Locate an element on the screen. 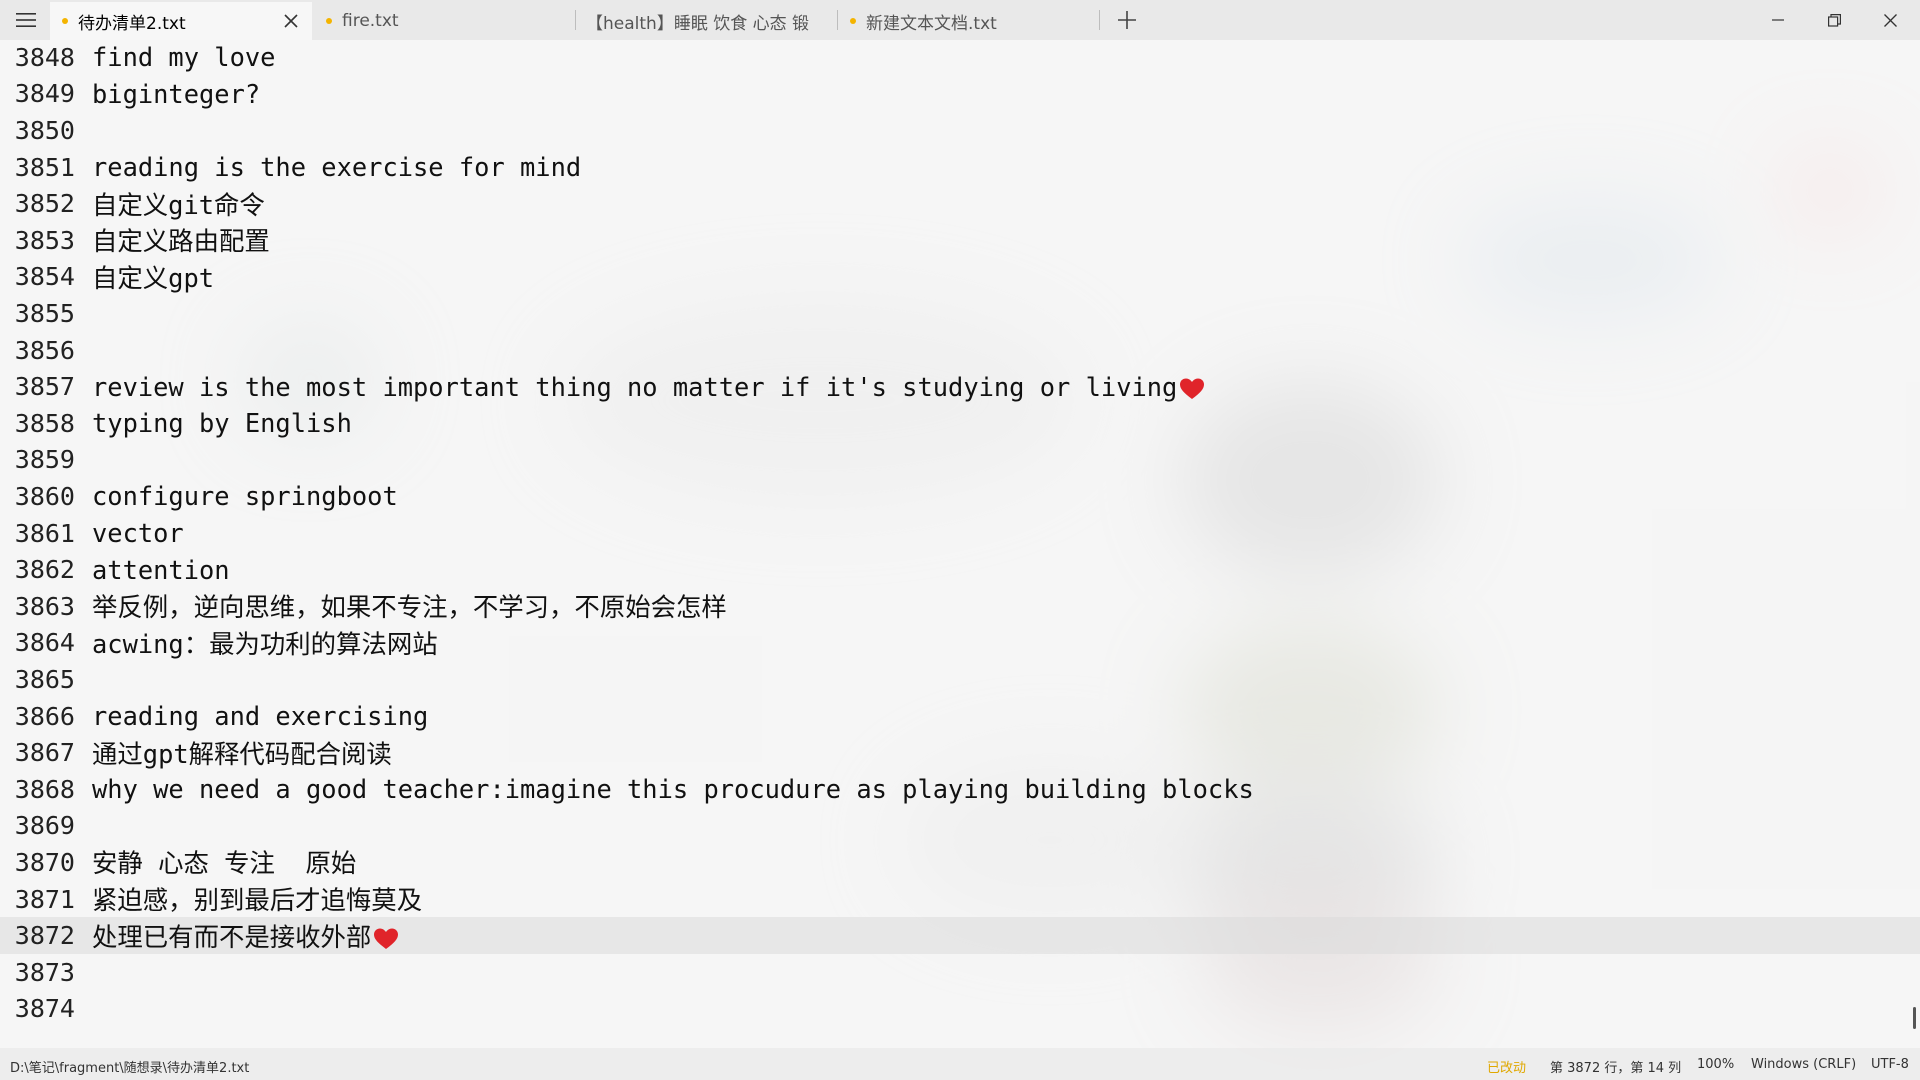 The height and width of the screenshot is (1080, 1920). close-window-button is located at coordinates (1890, 20).